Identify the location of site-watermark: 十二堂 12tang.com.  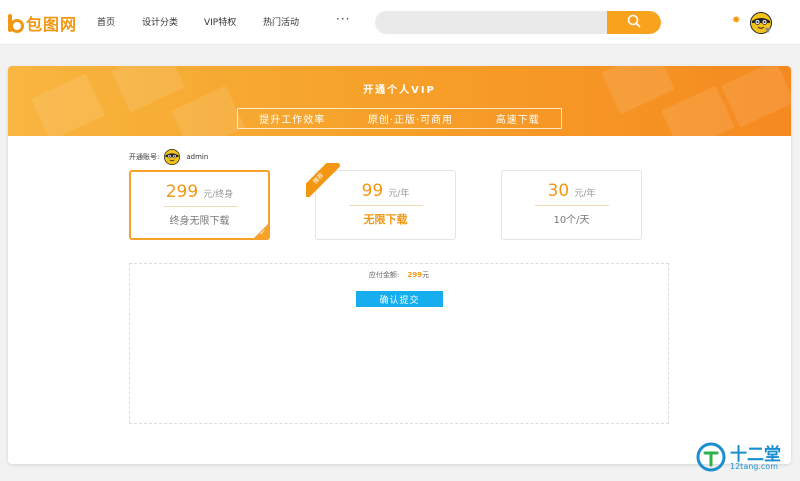
(744, 458).